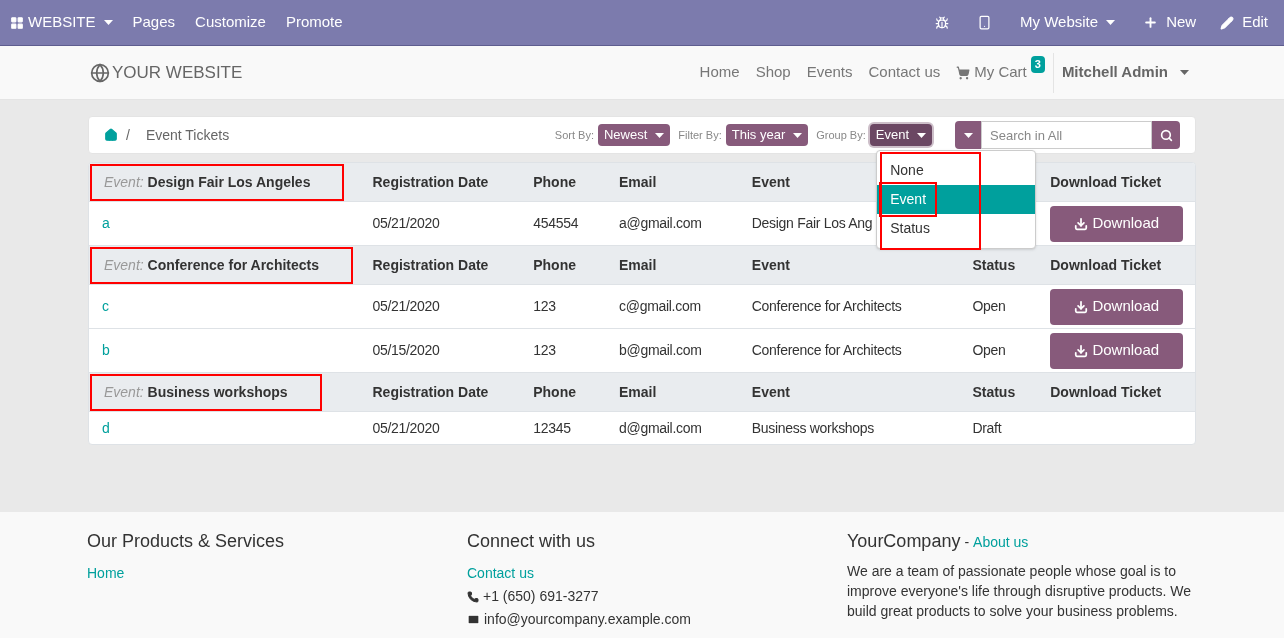 The width and height of the screenshot is (1284, 638). Describe the element at coordinates (829, 72) in the screenshot. I see `nav-link: Events` at that location.